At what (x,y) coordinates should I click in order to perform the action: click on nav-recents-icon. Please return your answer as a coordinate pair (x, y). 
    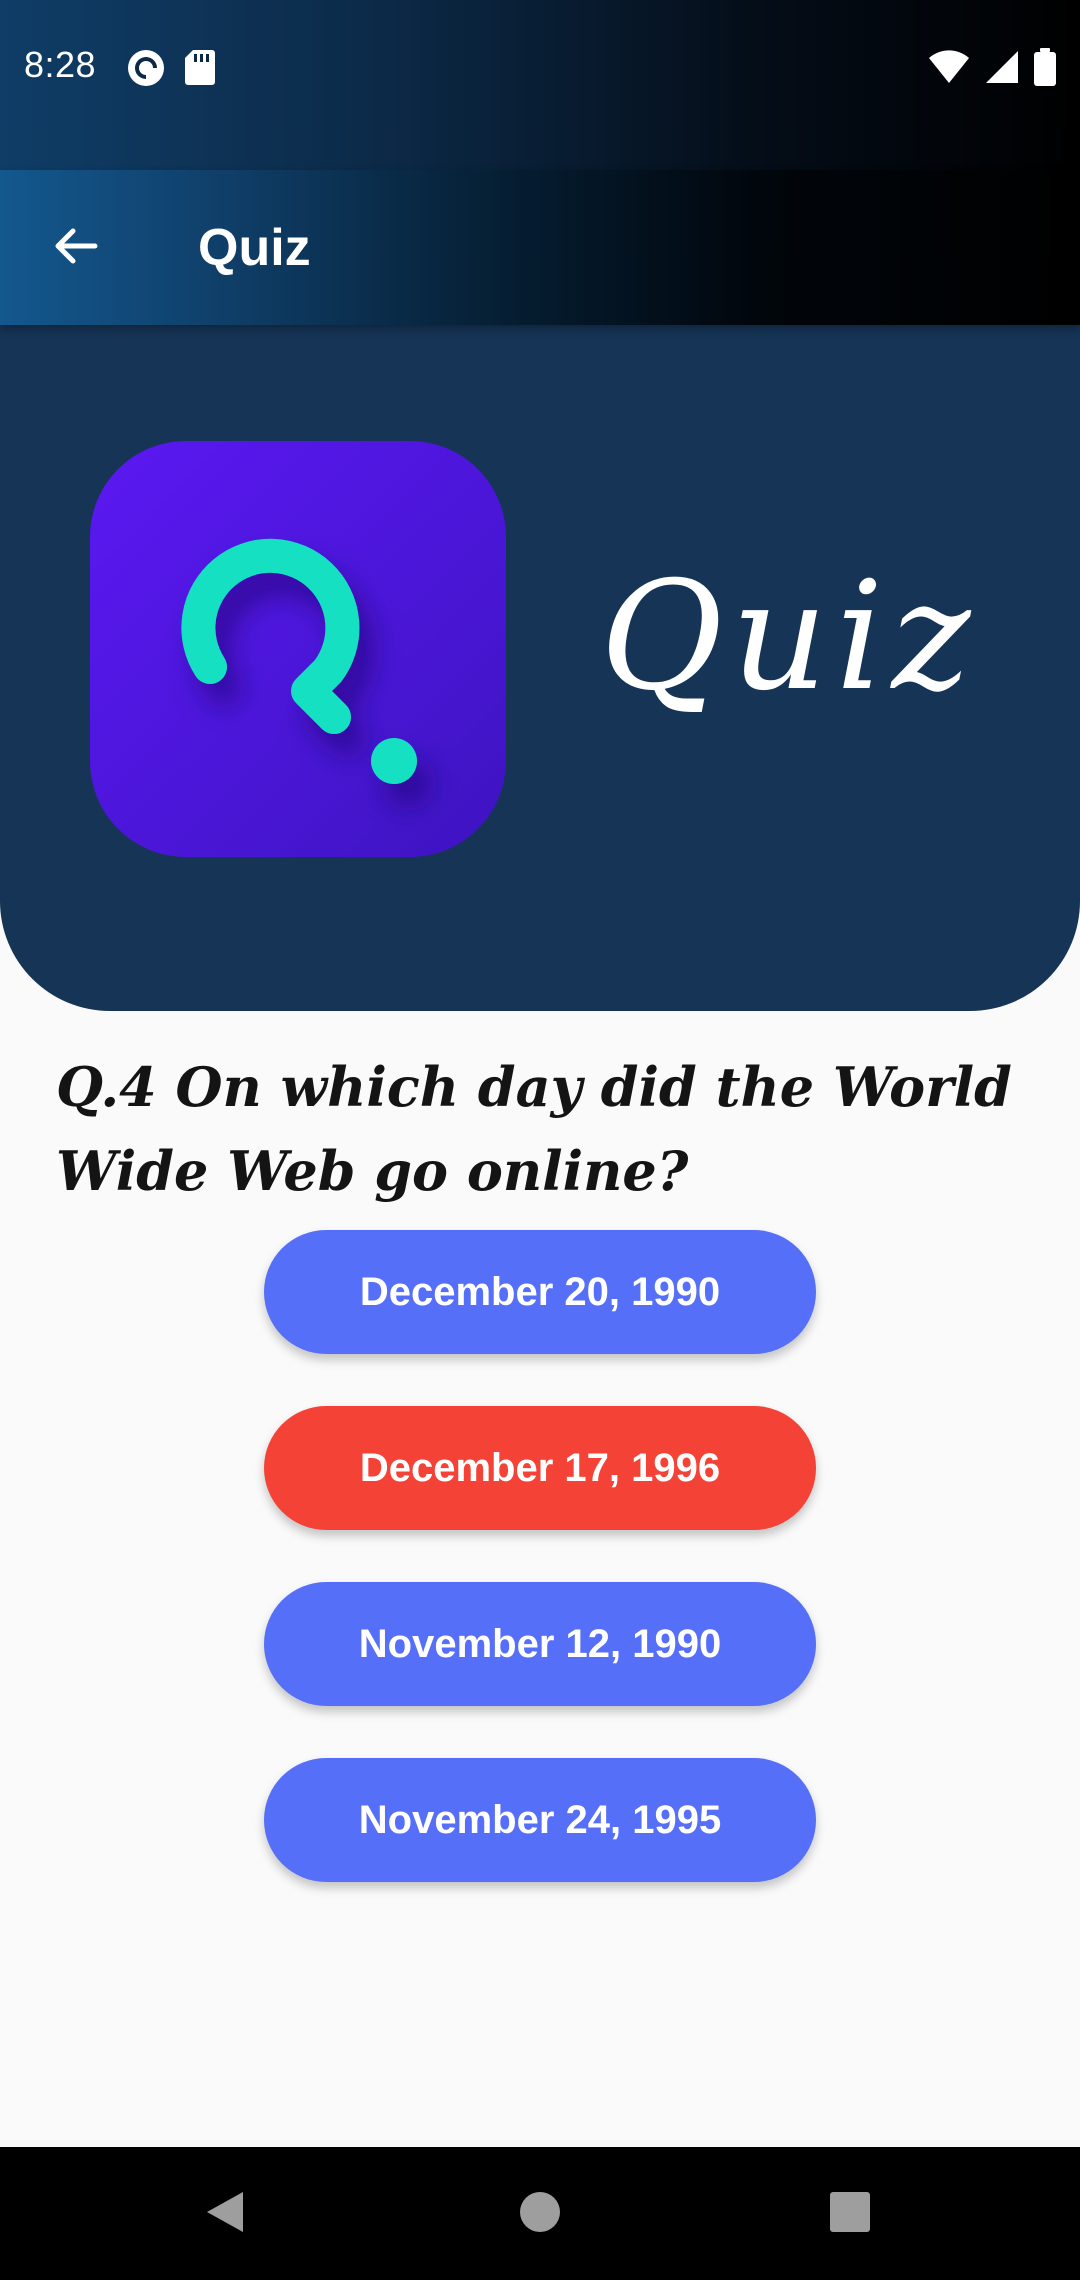
    Looking at the image, I should click on (850, 2214).